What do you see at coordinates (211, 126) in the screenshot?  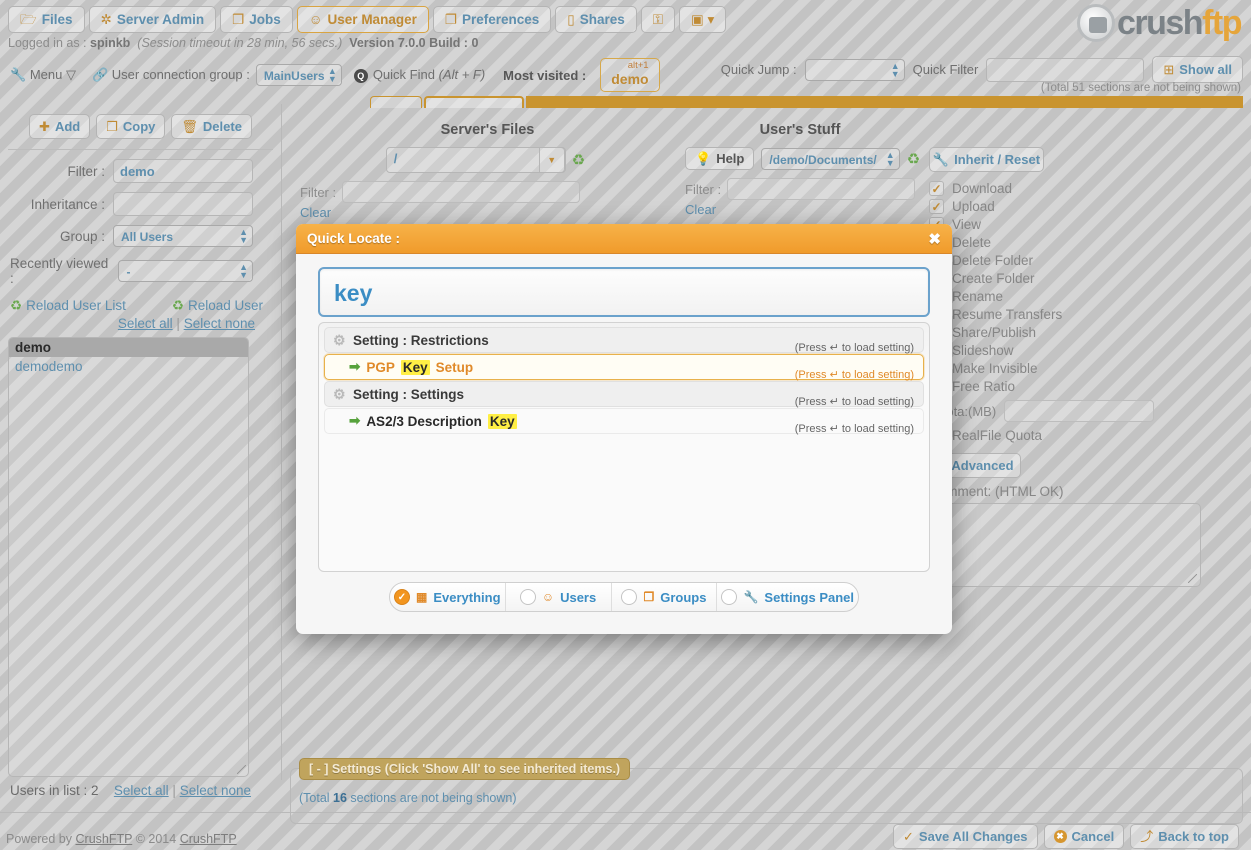 I see `delete-user-button: 🗑 Delete` at bounding box center [211, 126].